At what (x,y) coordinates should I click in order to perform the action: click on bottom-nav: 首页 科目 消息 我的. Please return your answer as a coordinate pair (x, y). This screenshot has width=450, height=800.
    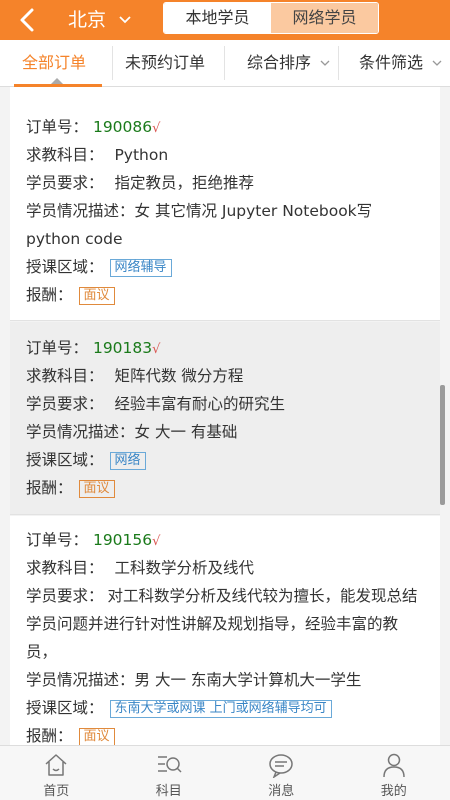
    Looking at the image, I should click on (225, 772).